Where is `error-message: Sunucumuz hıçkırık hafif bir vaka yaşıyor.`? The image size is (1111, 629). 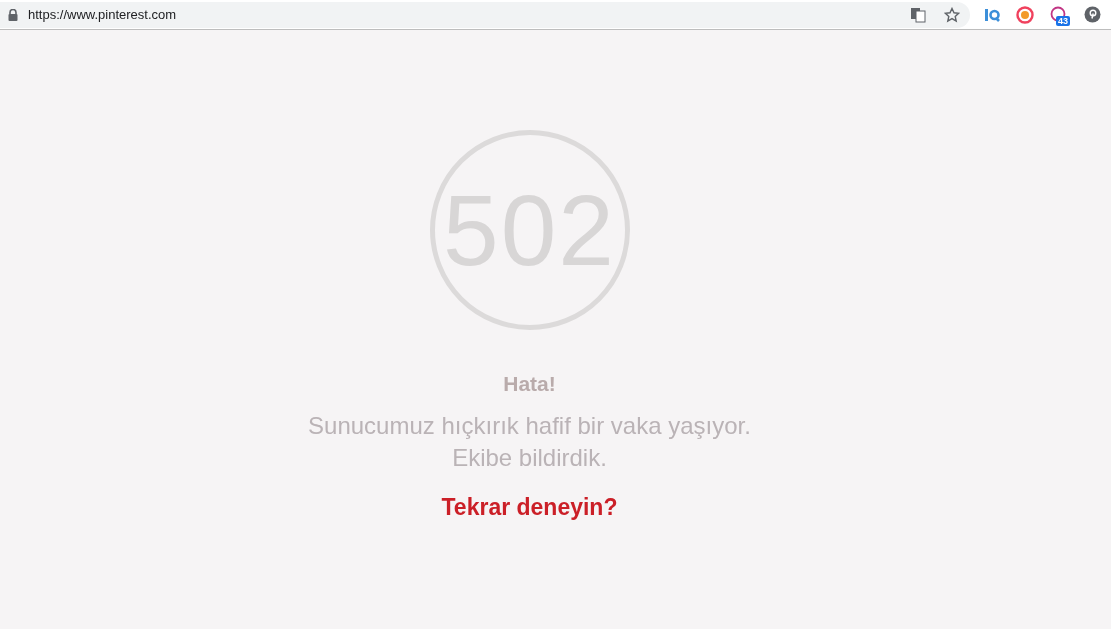 error-message: Sunucumuz hıçkırık hafif bir vaka yaşıyor. is located at coordinates (529, 426).